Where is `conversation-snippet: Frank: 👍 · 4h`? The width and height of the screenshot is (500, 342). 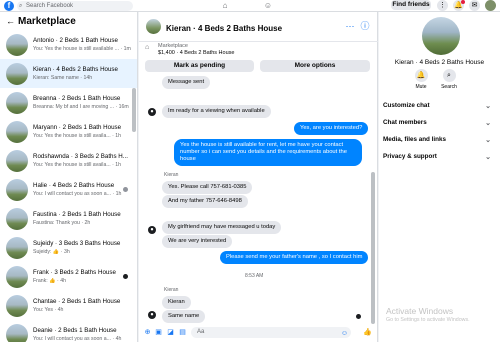
conversation-snippet: Frank: 👍 · 4h is located at coordinates (49, 281).